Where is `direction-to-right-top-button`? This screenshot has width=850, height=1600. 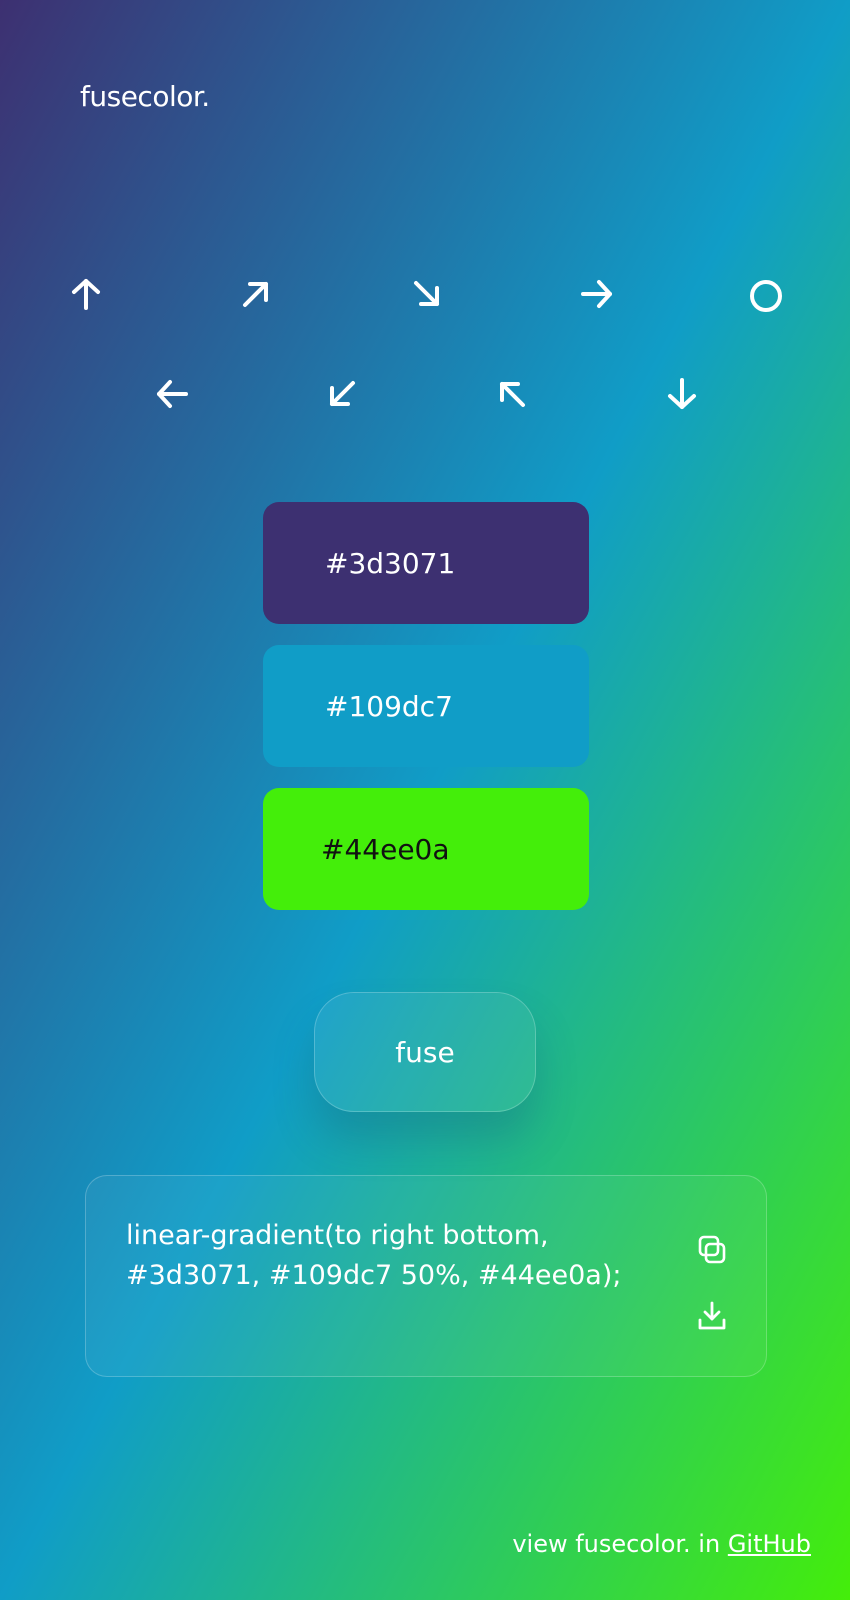 direction-to-right-top-button is located at coordinates (256, 294).